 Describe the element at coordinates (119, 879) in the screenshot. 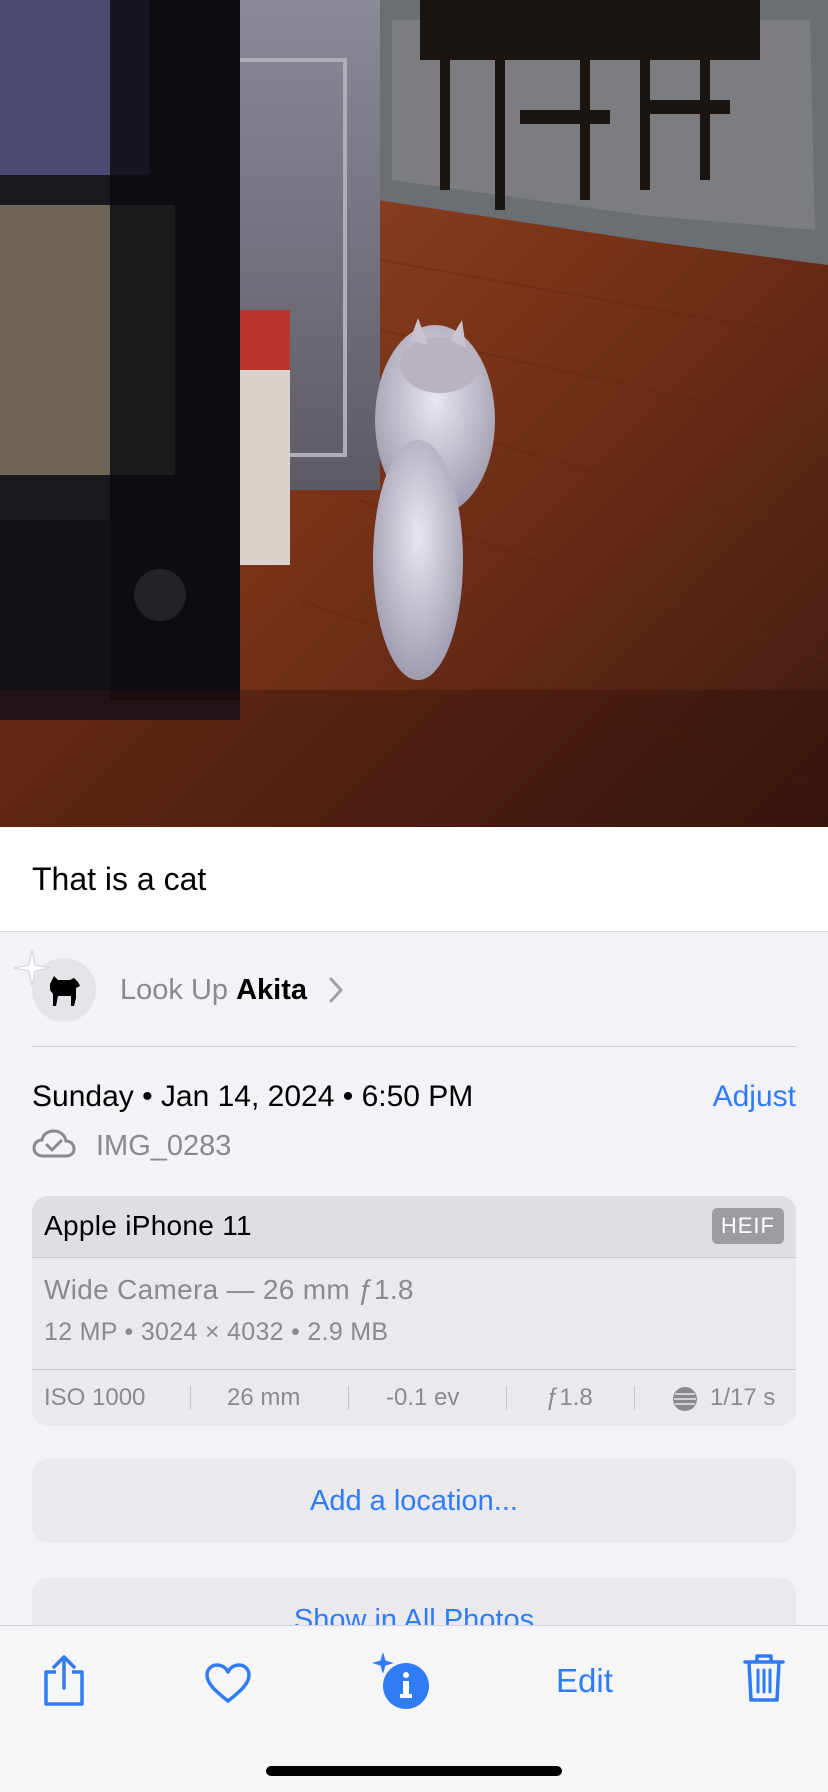

I see `caption-text: That is a cat` at that location.